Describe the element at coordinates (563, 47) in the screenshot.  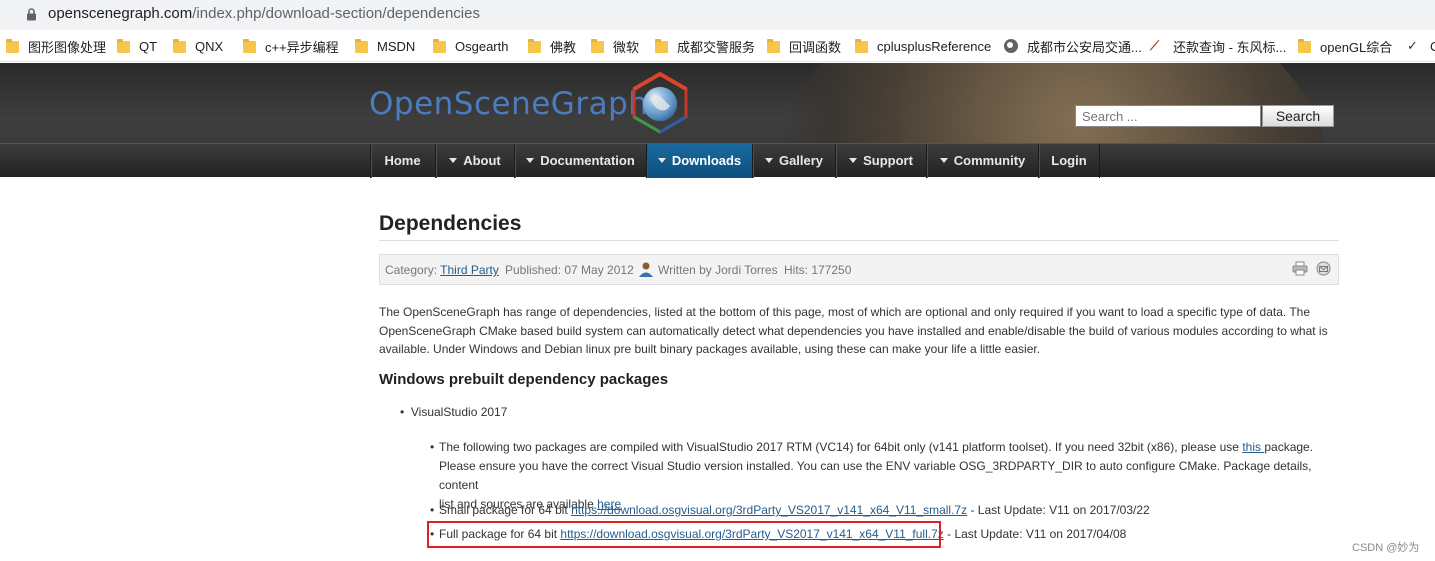
I see `bookmark-label: 佛教` at that location.